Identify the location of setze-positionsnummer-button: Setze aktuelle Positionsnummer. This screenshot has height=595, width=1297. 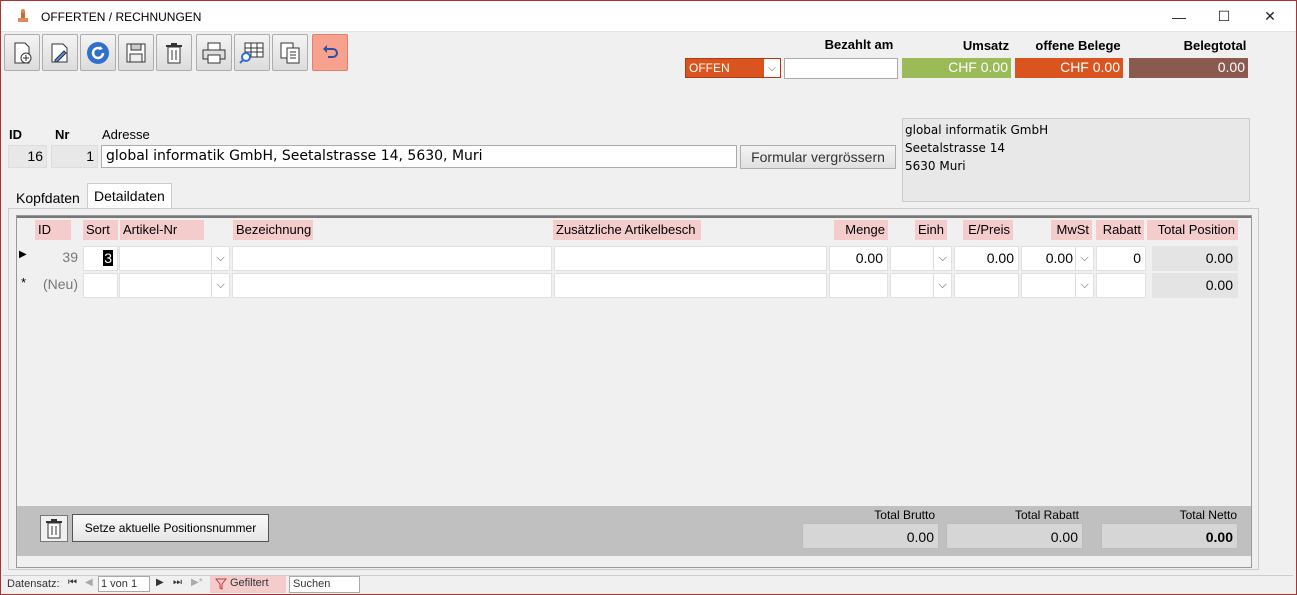
(170, 528).